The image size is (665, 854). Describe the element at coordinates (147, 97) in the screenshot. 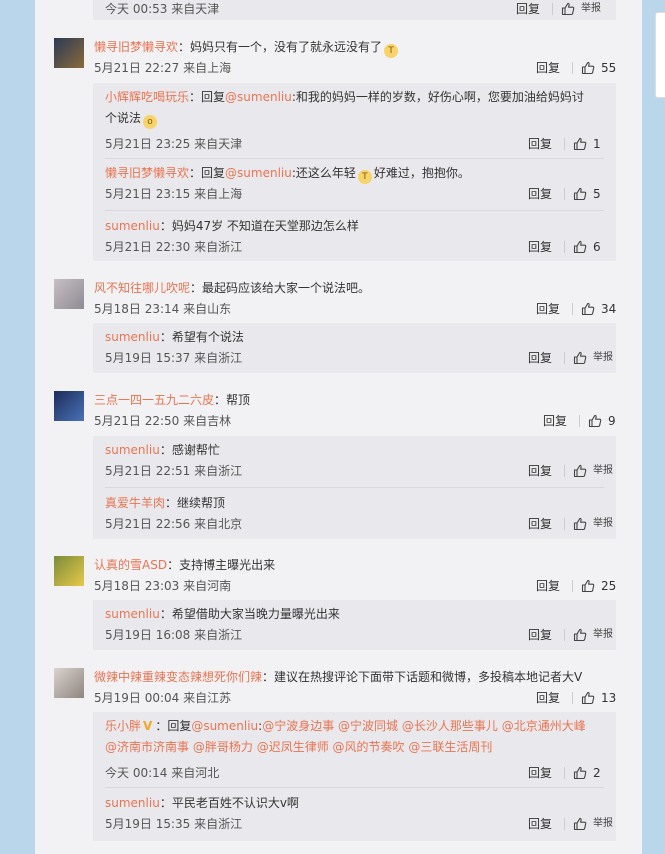

I see `username-link: 小辉辉吃喝玩乐` at that location.